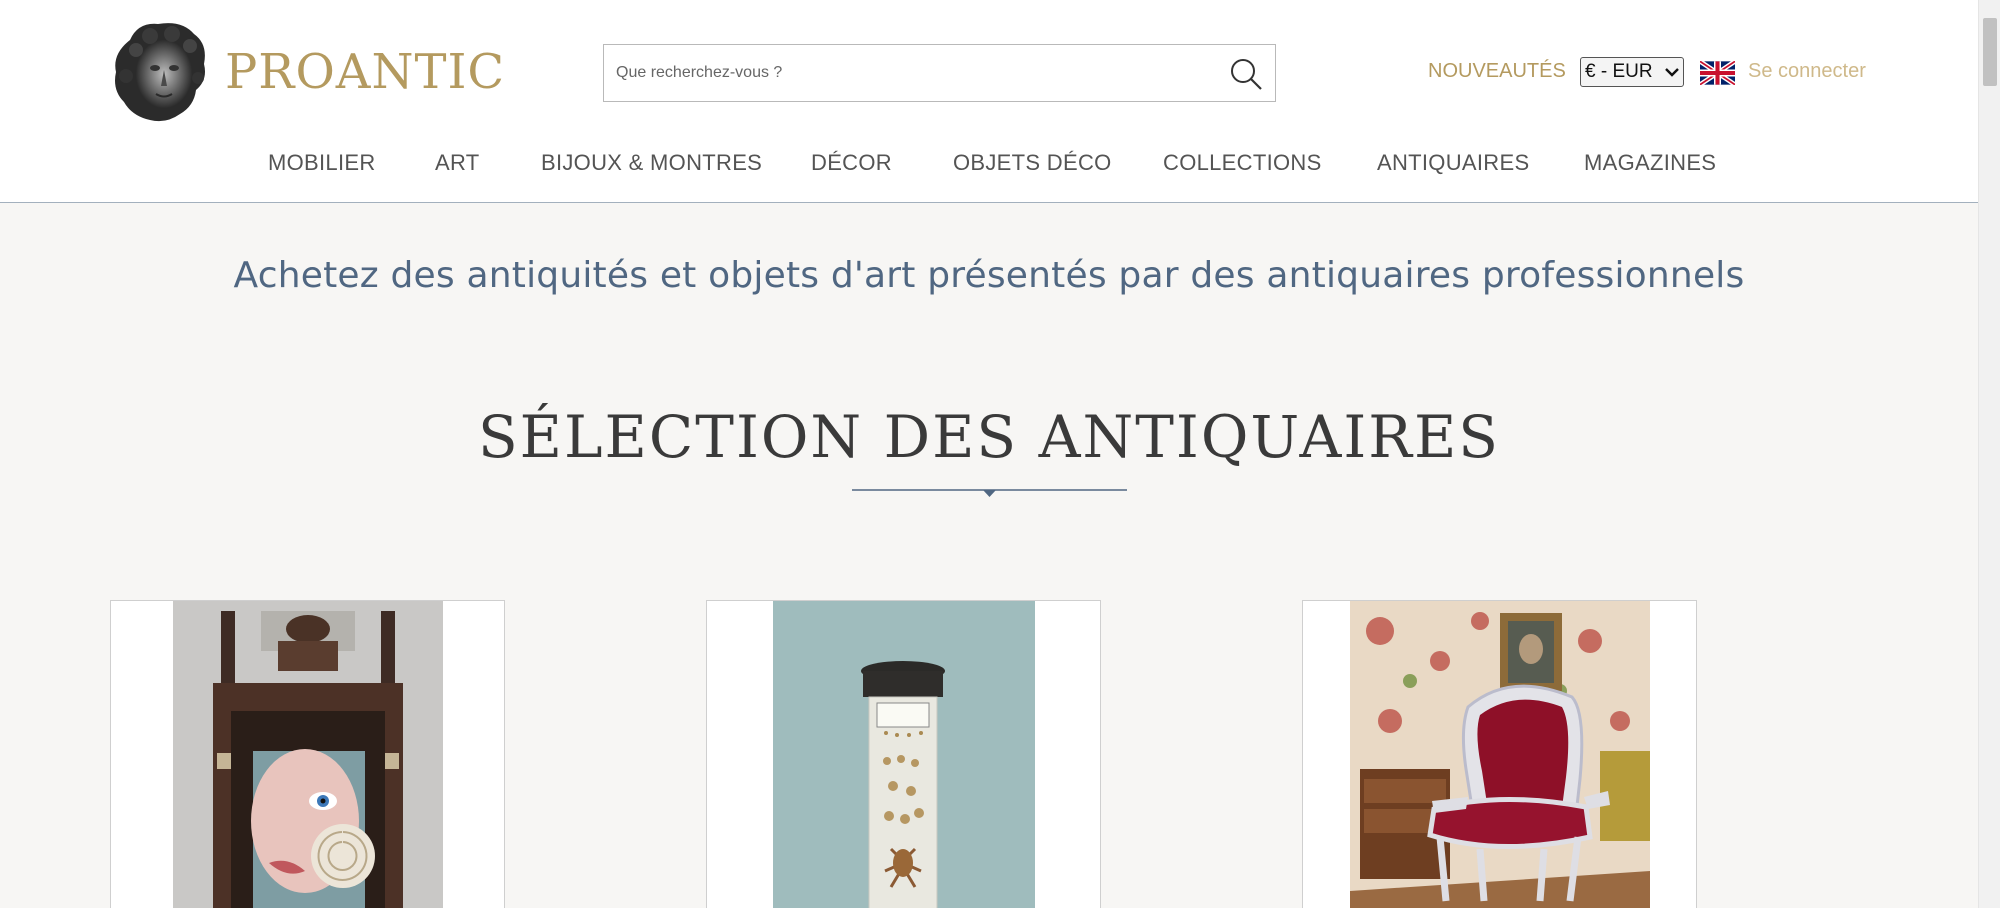 This screenshot has height=908, width=2000. I want to click on nav-item-antiquaires: ANTIQUAIRES, so click(1453, 163).